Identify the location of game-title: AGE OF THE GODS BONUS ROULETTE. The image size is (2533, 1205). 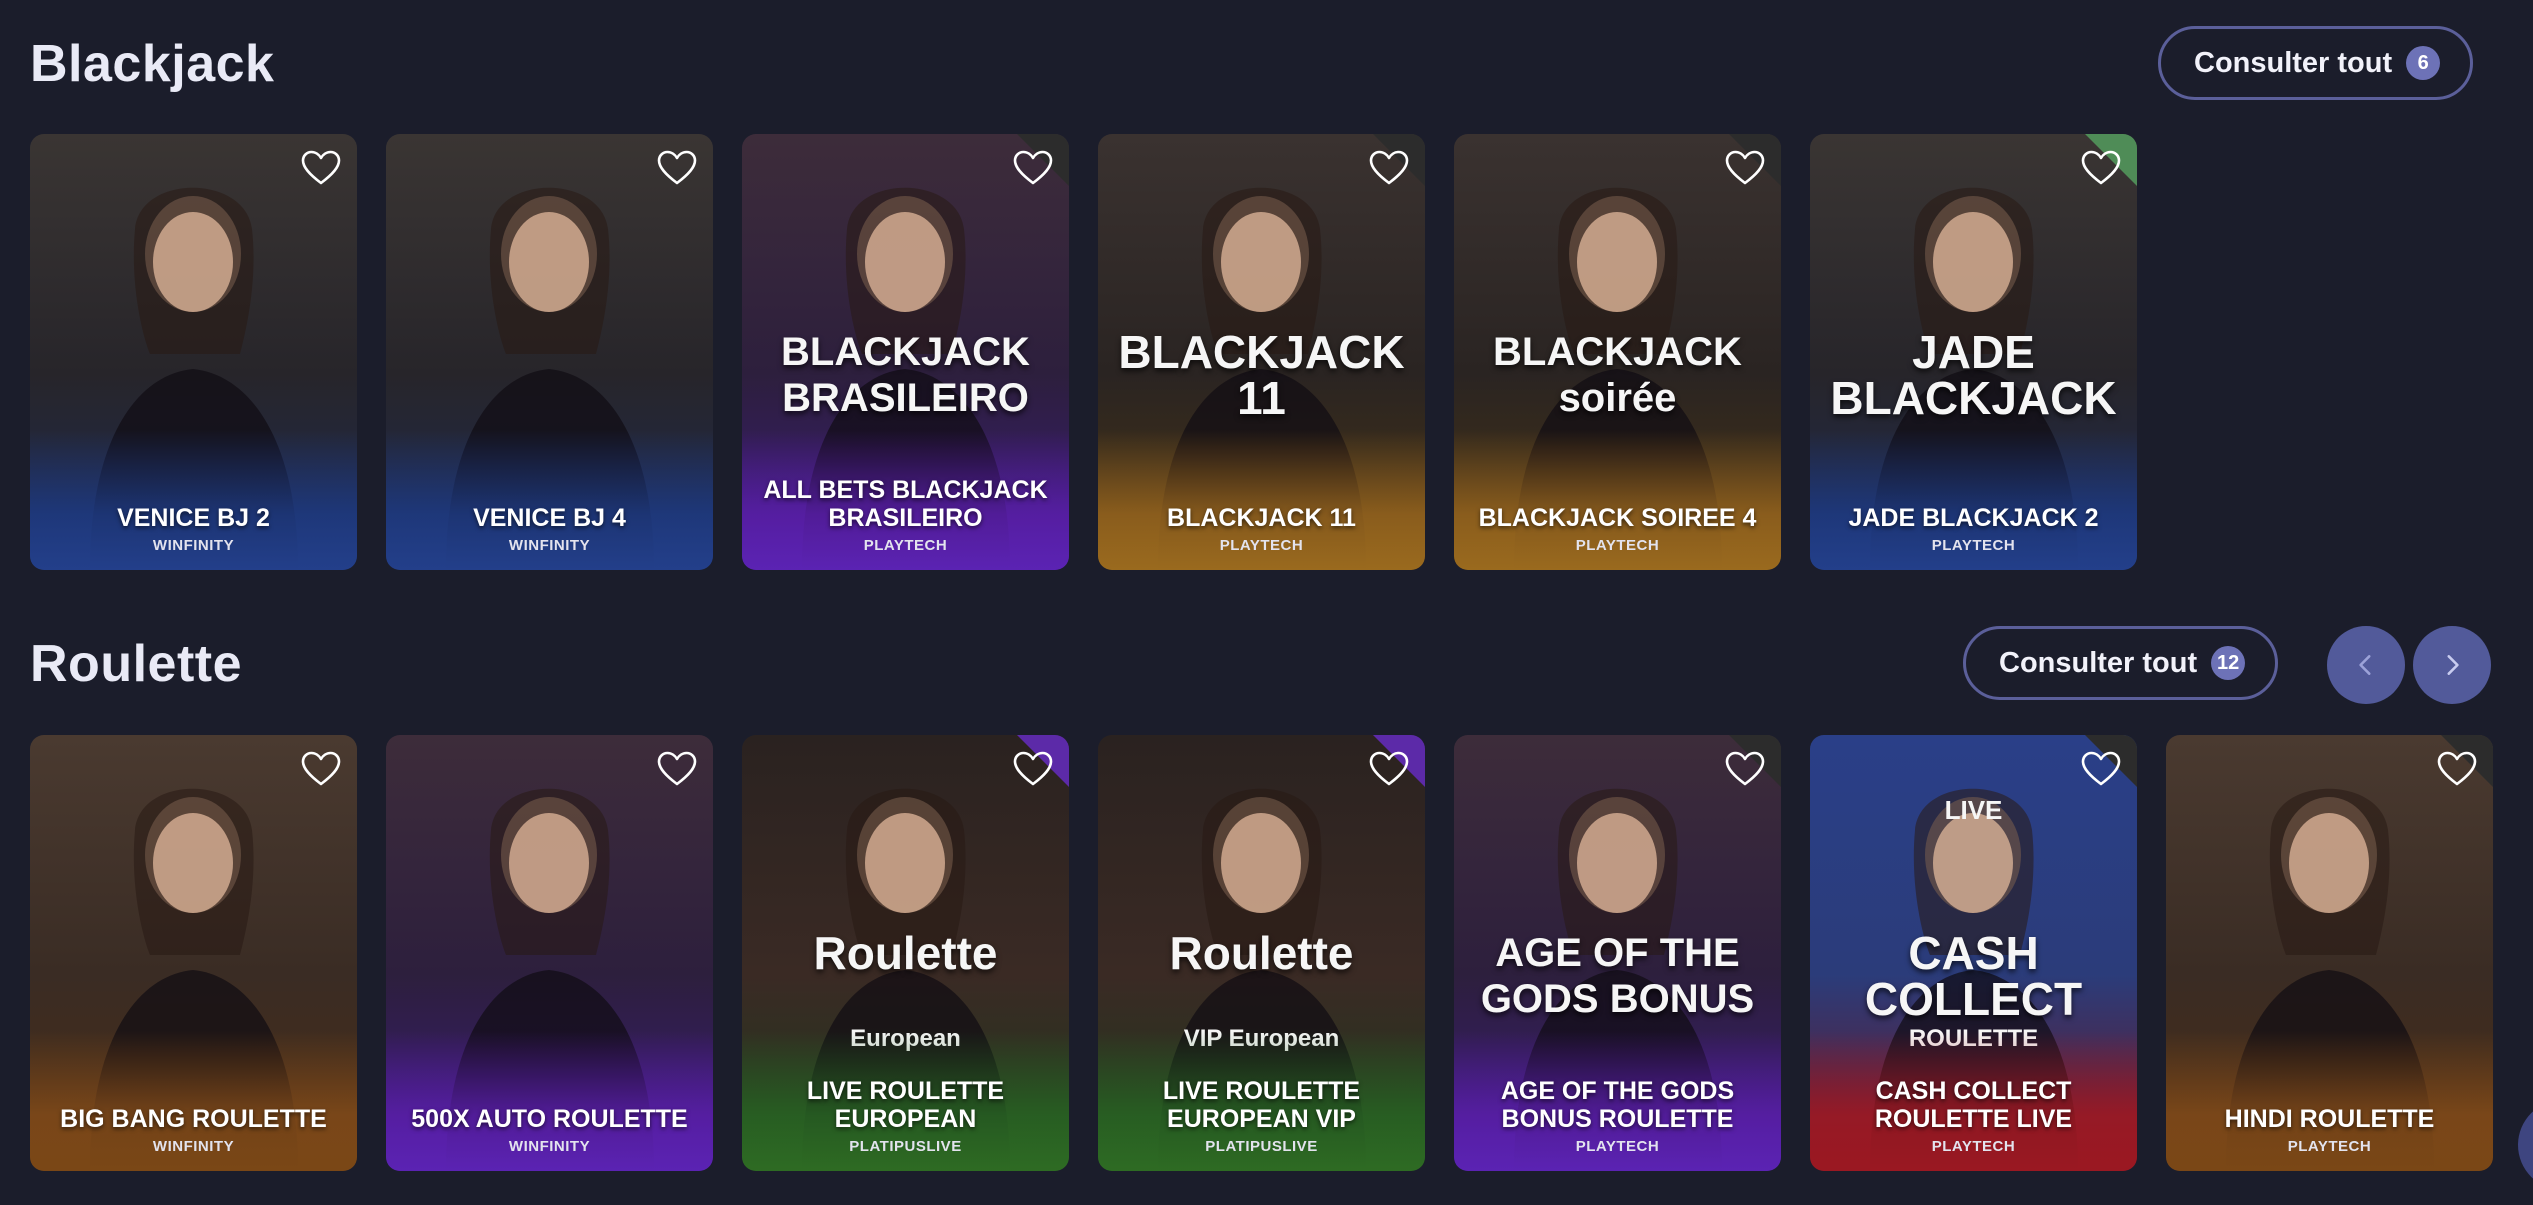
(1617, 1105).